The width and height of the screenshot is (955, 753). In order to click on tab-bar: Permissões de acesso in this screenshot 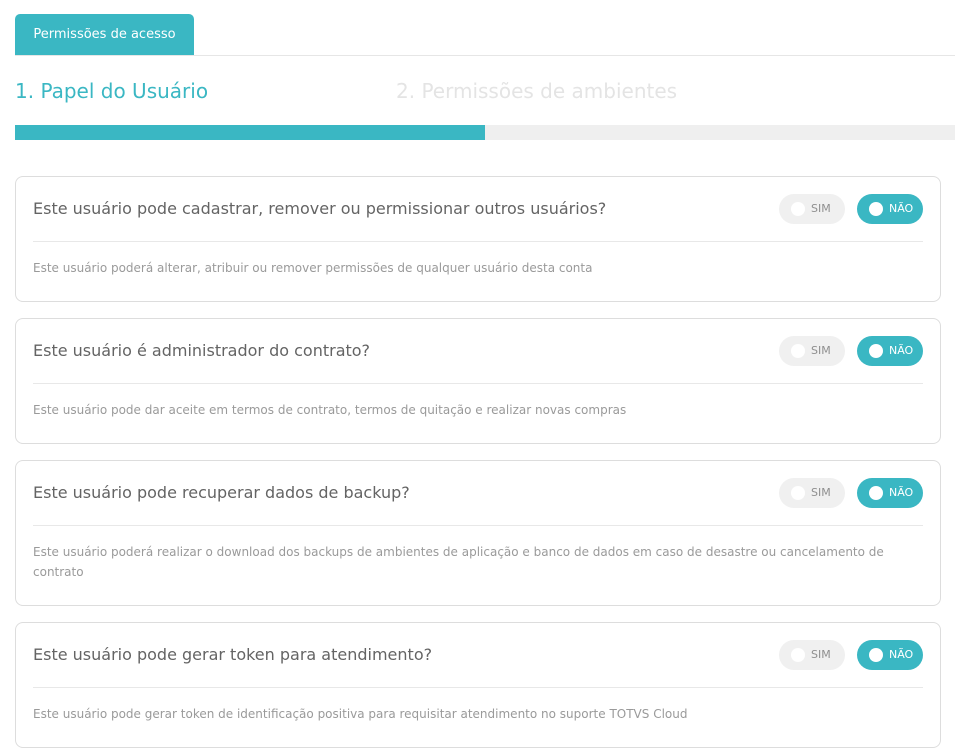, I will do `click(485, 35)`.